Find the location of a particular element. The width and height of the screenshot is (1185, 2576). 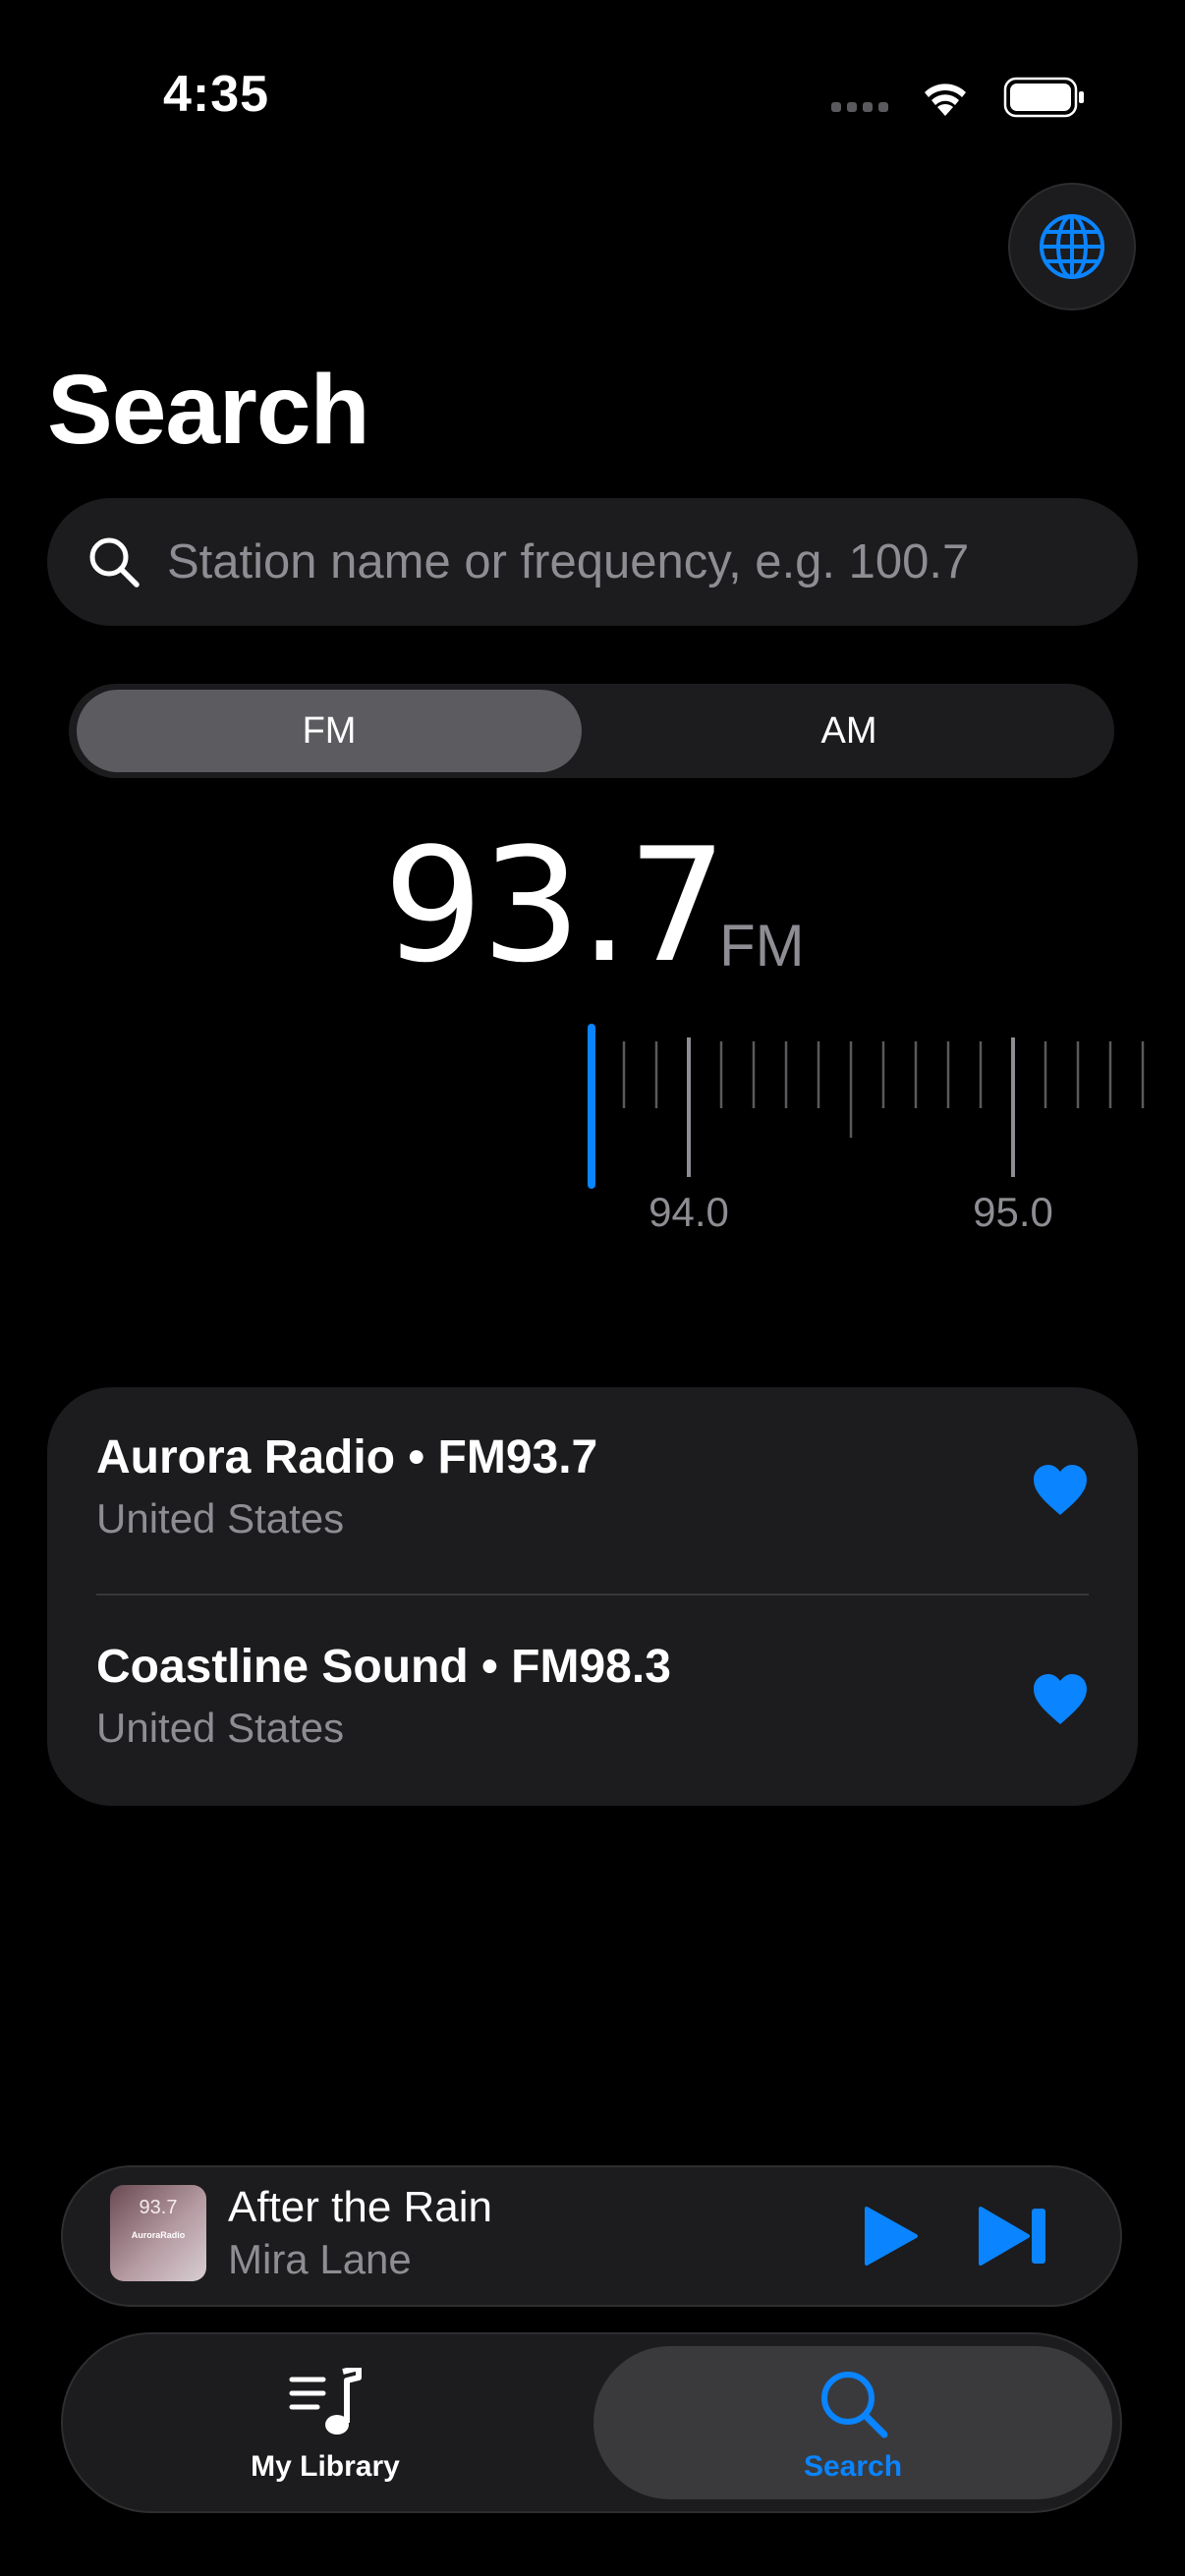

station-row: Coastline Sound • FM98.3 United States is located at coordinates (592, 1701).